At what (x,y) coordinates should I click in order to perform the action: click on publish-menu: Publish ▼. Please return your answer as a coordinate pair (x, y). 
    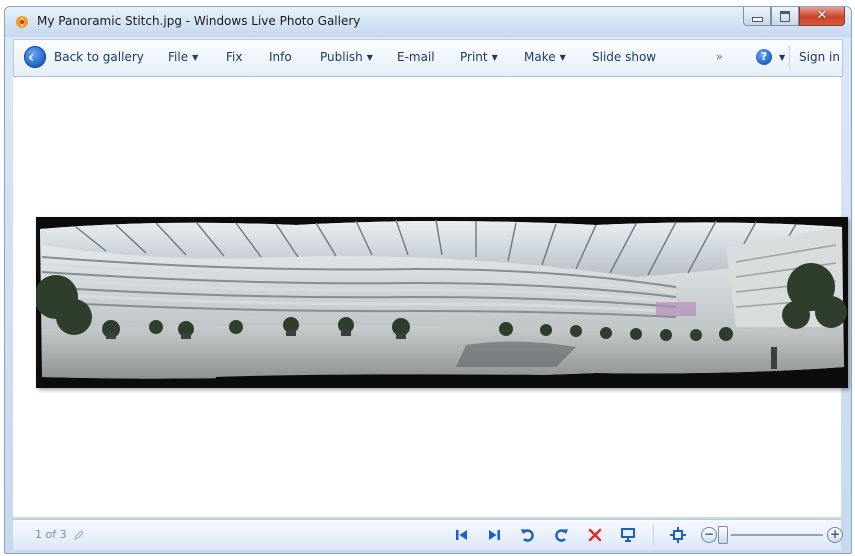
    Looking at the image, I should click on (346, 57).